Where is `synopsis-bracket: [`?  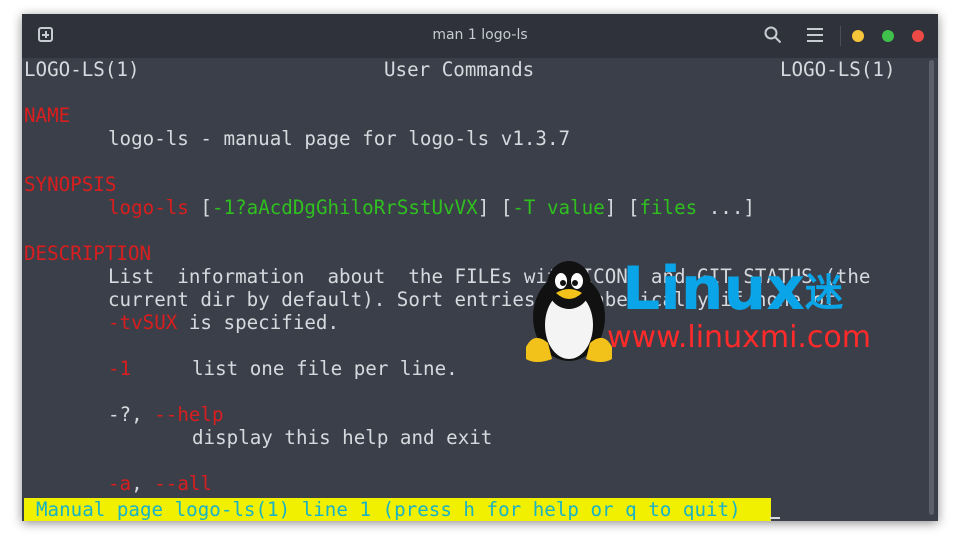 synopsis-bracket: [ is located at coordinates (200, 207).